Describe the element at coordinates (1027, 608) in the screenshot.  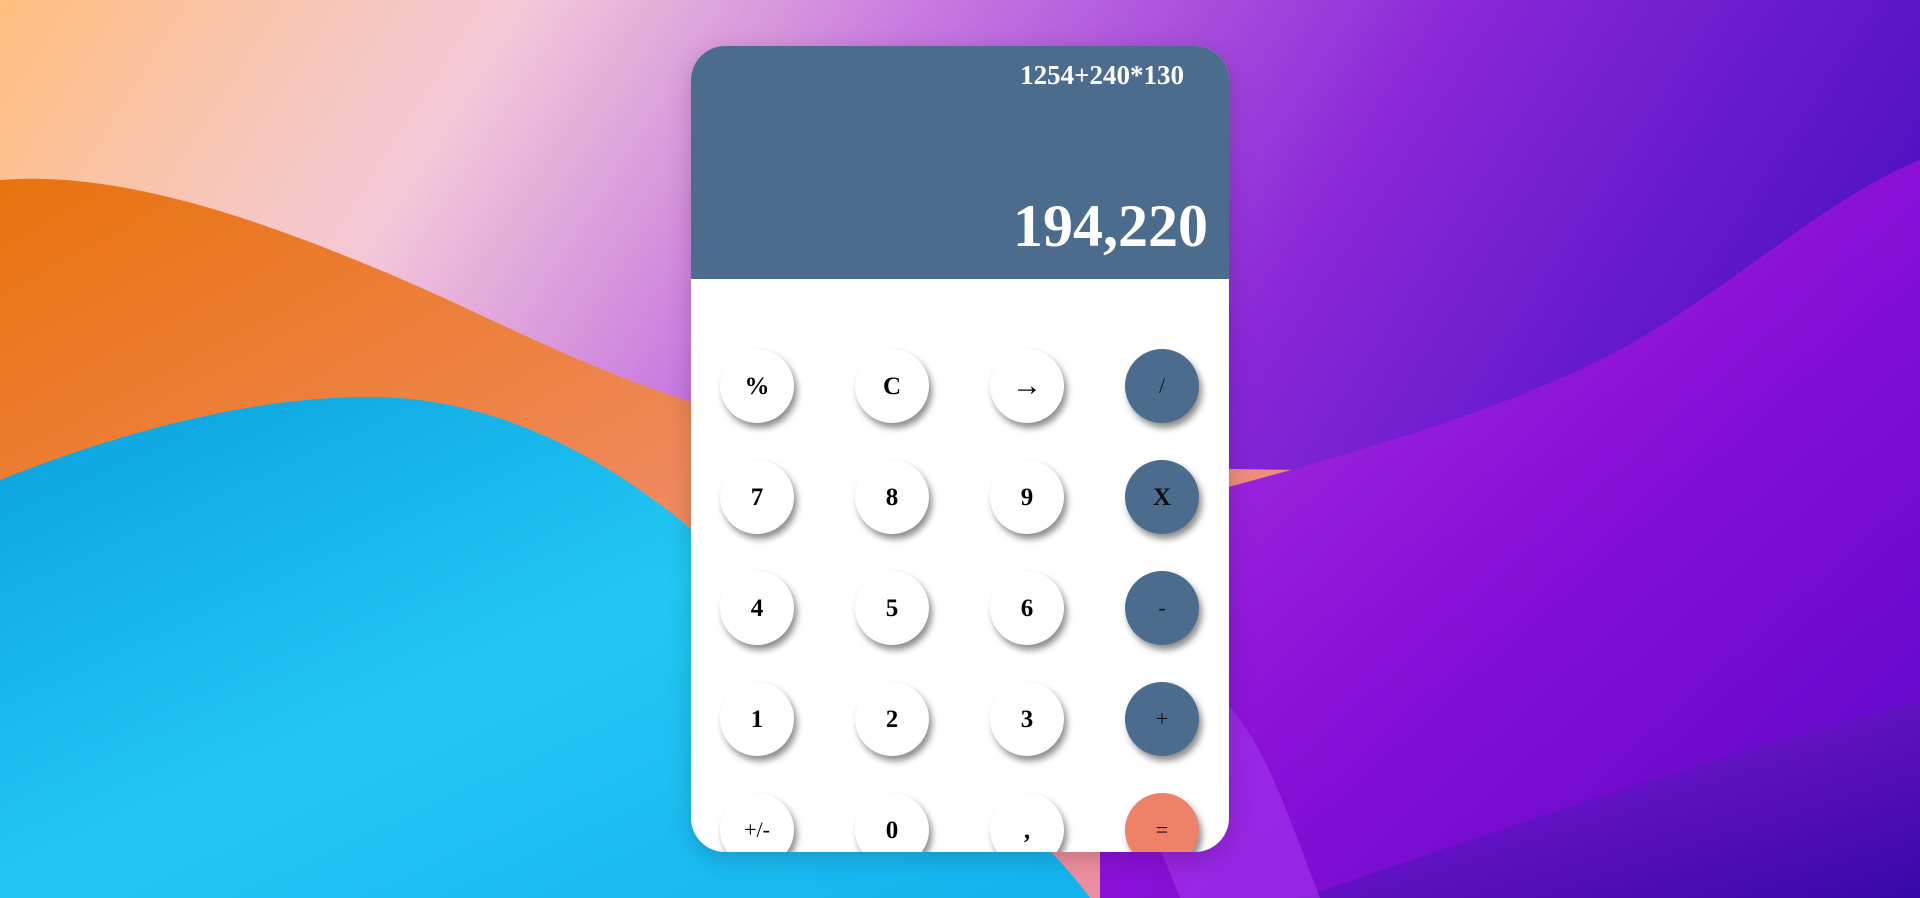
I see `digit-6-button: 6` at that location.